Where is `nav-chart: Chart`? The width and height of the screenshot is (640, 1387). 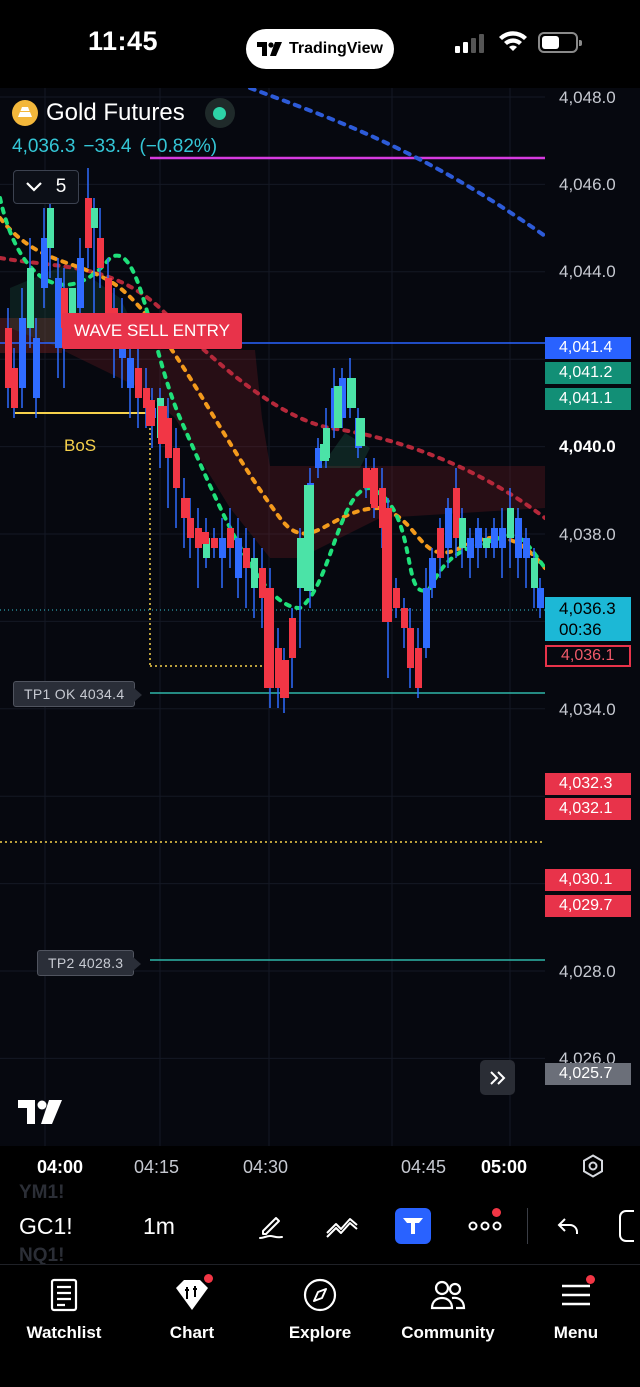 nav-chart: Chart is located at coordinates (192, 1308).